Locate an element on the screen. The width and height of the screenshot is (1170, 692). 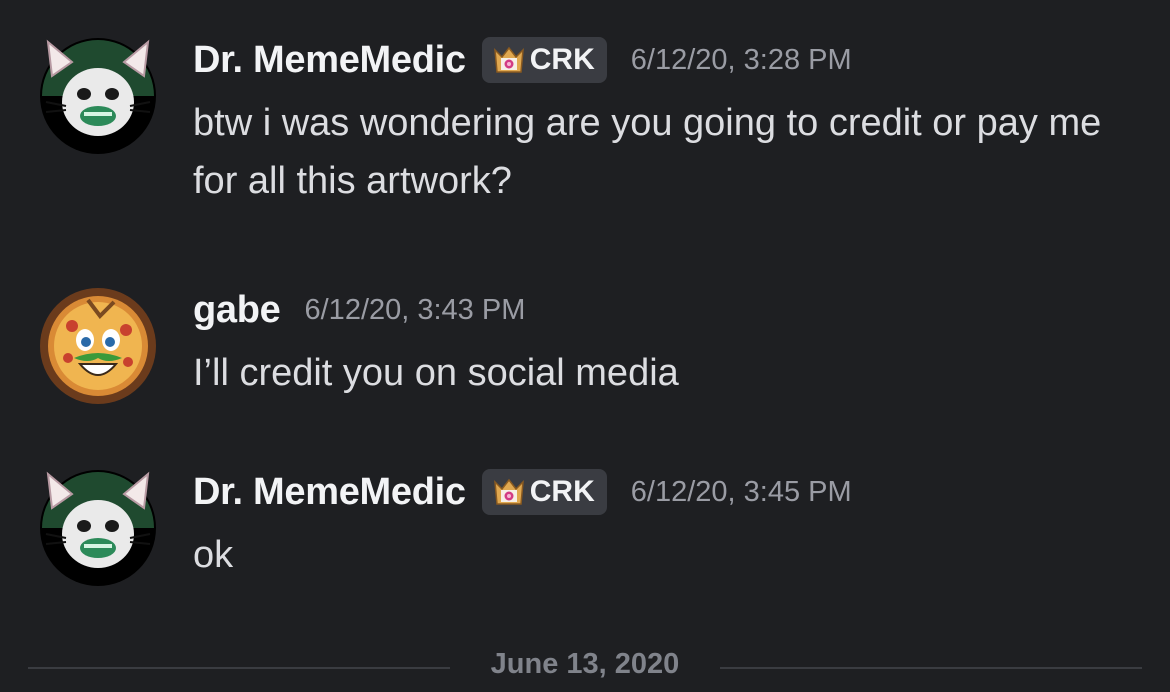
date-divider-label: June 13, 2020 is located at coordinates (585, 664).